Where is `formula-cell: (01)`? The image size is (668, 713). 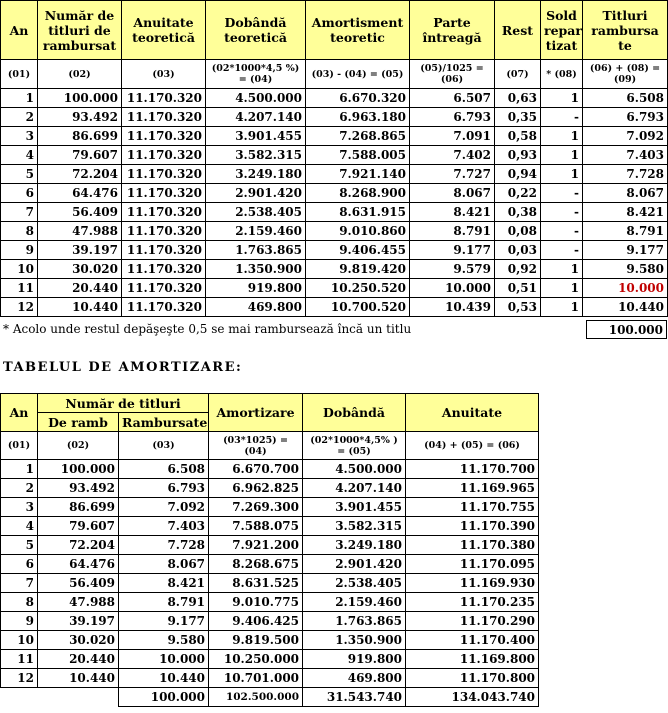 formula-cell: (01) is located at coordinates (19, 74).